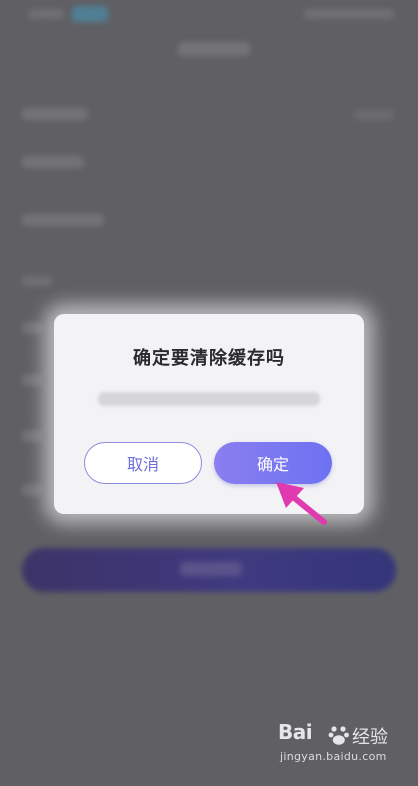  What do you see at coordinates (209, 399) in the screenshot?
I see `dialog-message` at bounding box center [209, 399].